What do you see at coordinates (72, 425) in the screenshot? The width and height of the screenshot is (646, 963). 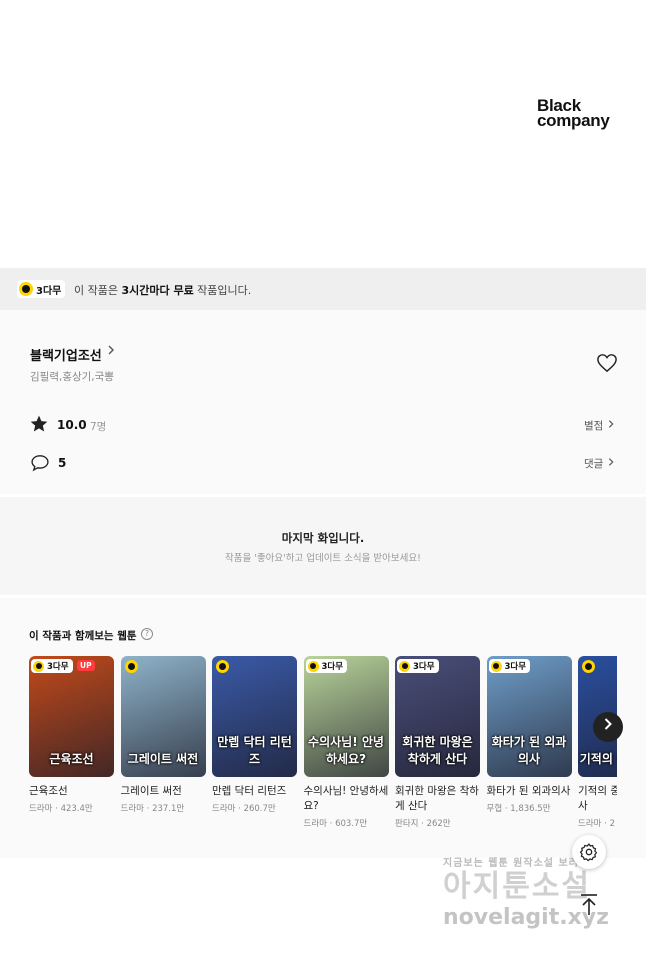 I see `rating-value: 10.0` at bounding box center [72, 425].